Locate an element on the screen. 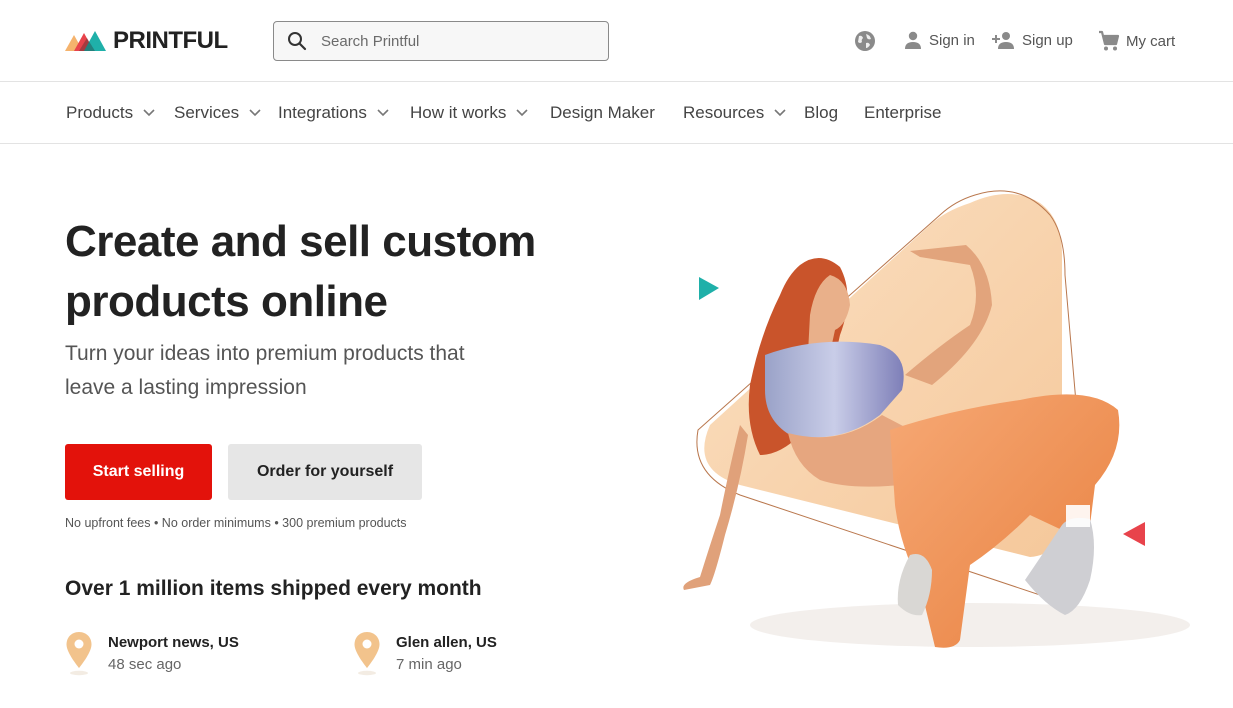  nav-item-resources: Resources is located at coordinates (734, 113).